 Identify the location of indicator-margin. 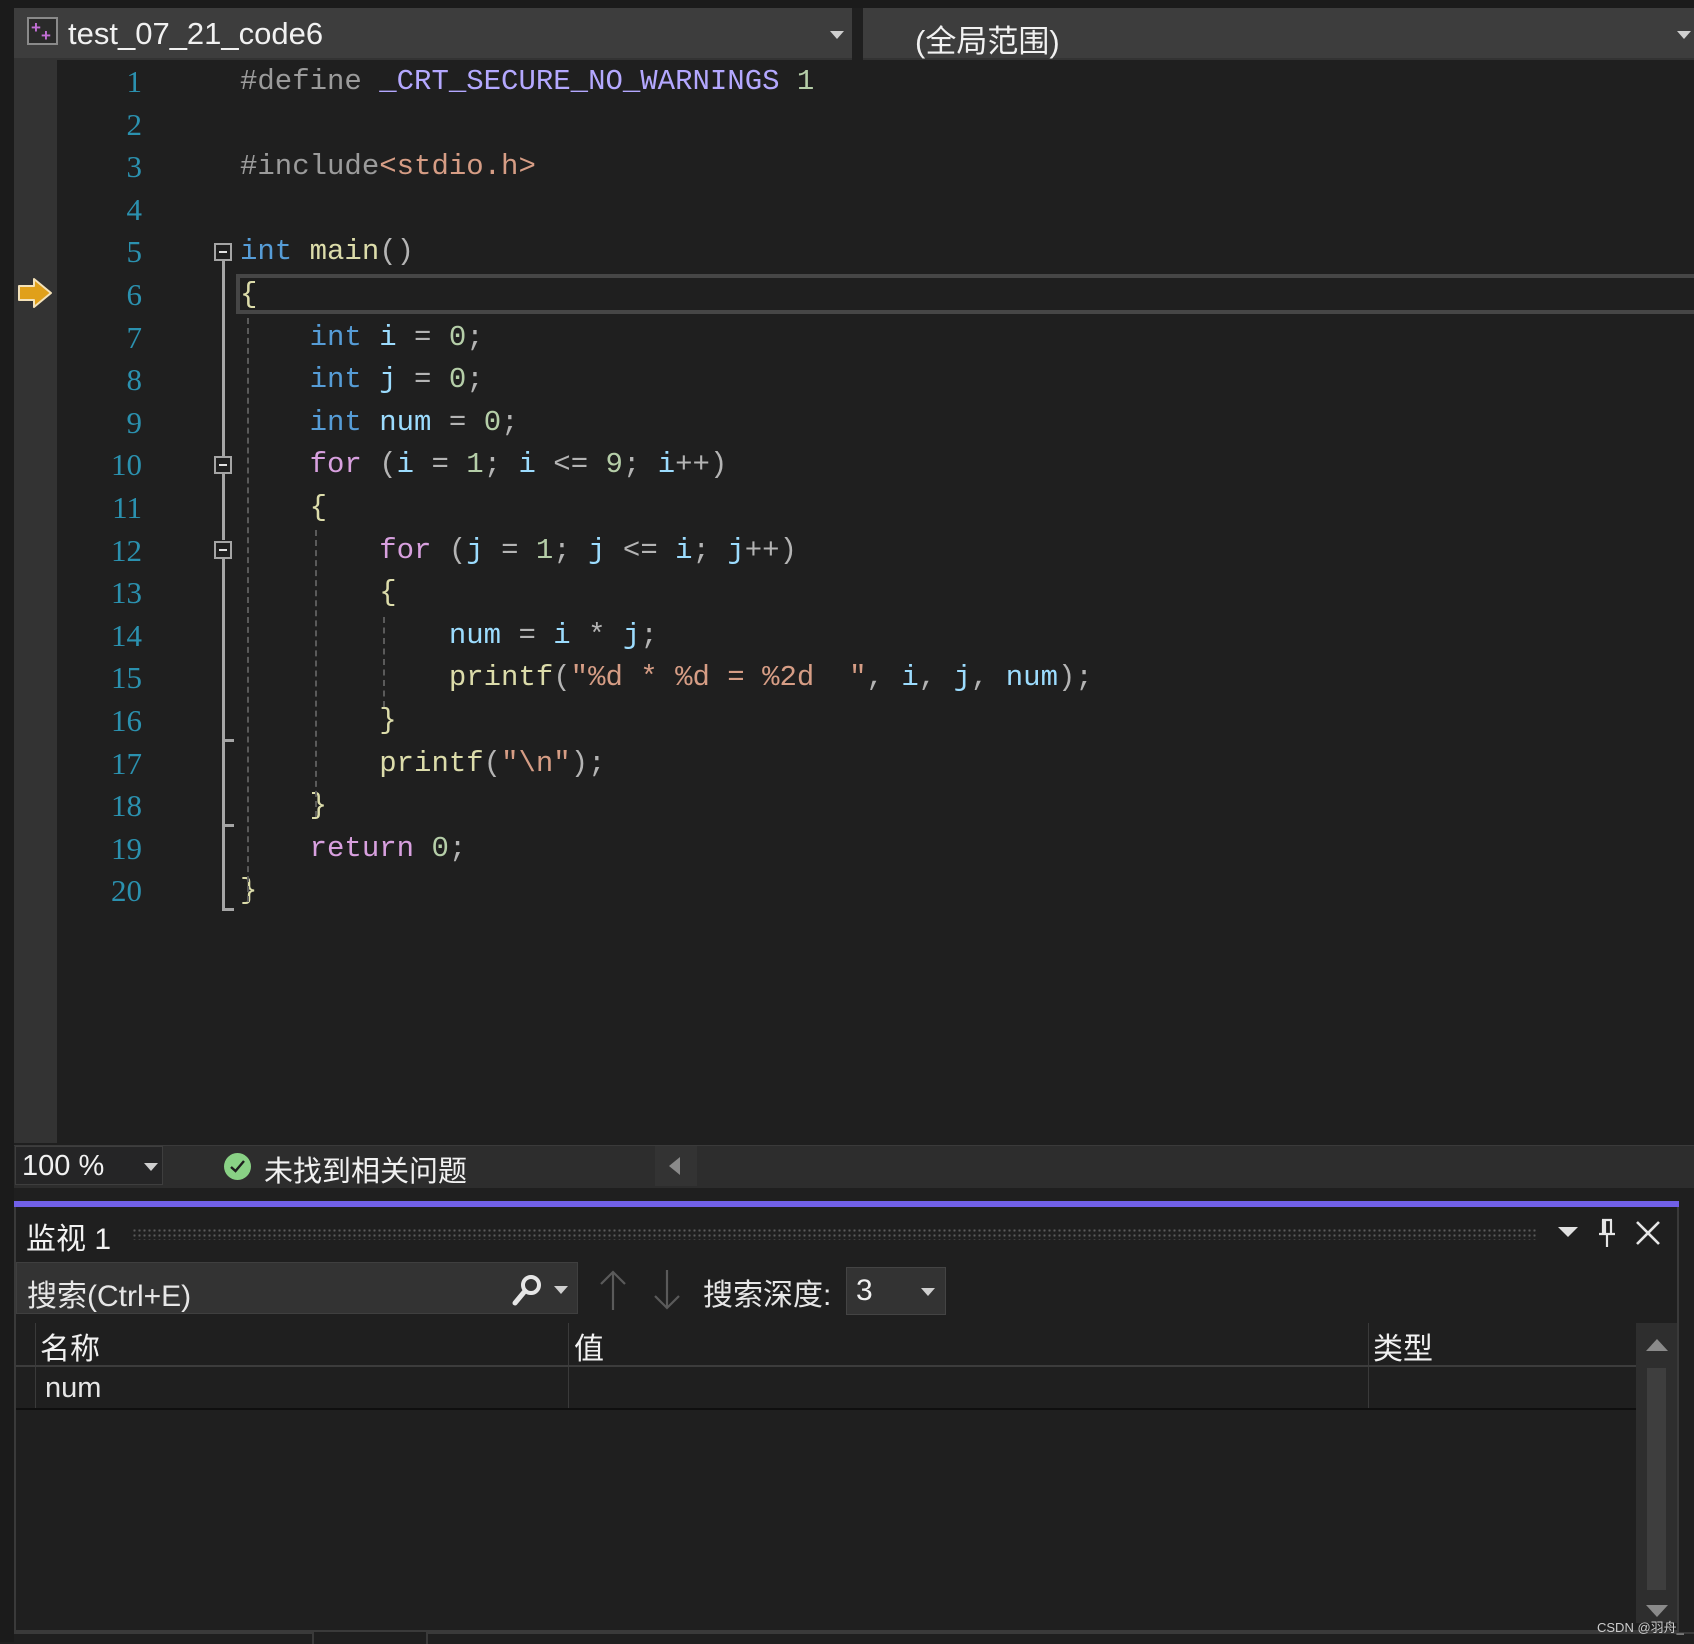
(35, 601).